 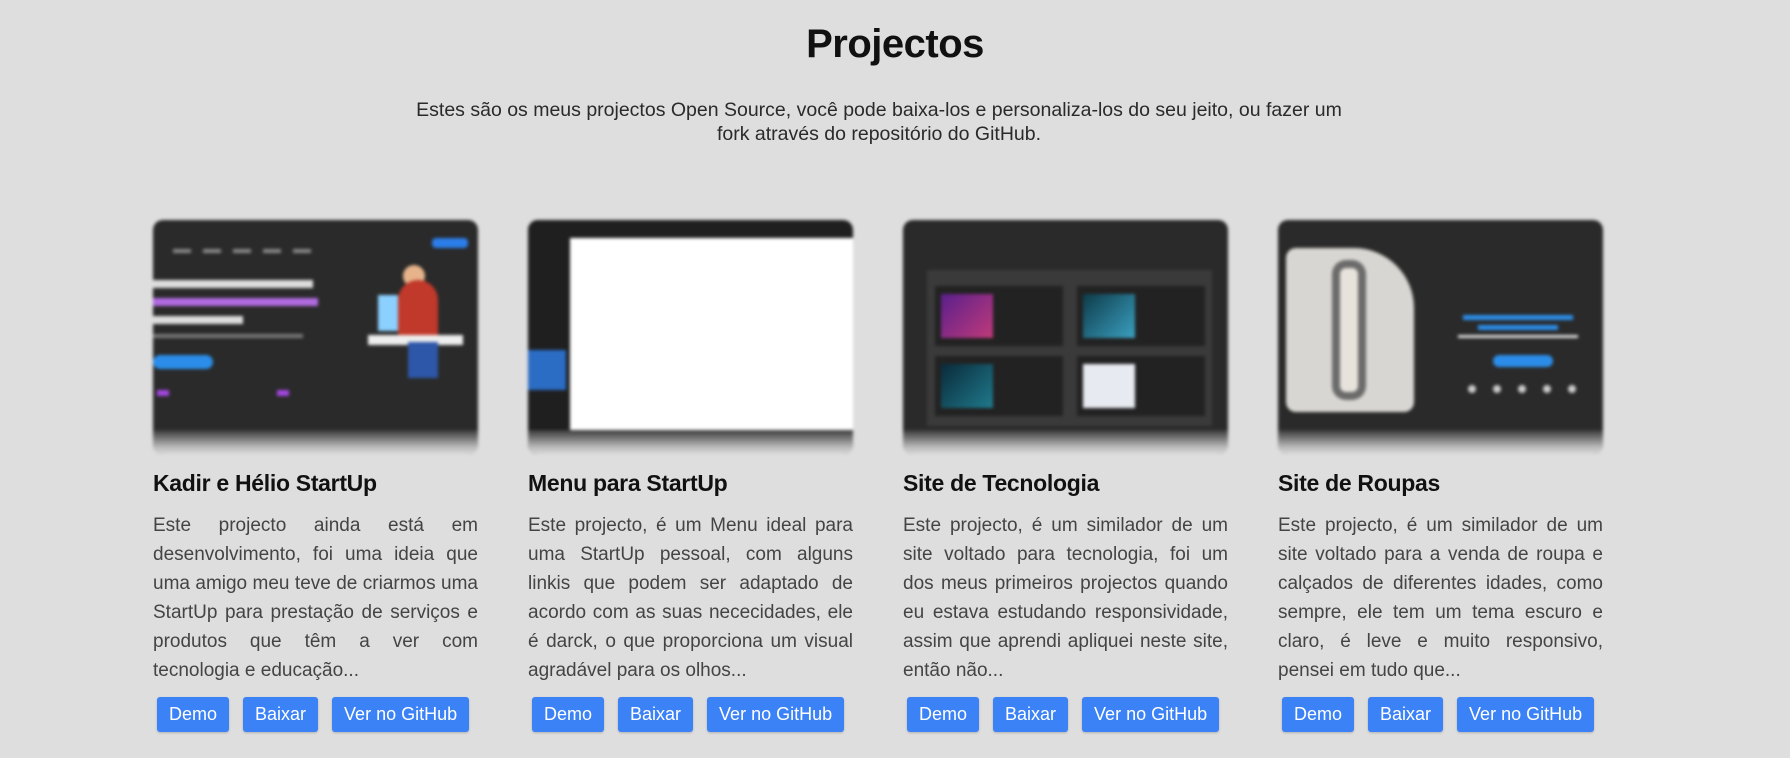 What do you see at coordinates (1359, 483) in the screenshot?
I see `project-title: Site de Roupas` at bounding box center [1359, 483].